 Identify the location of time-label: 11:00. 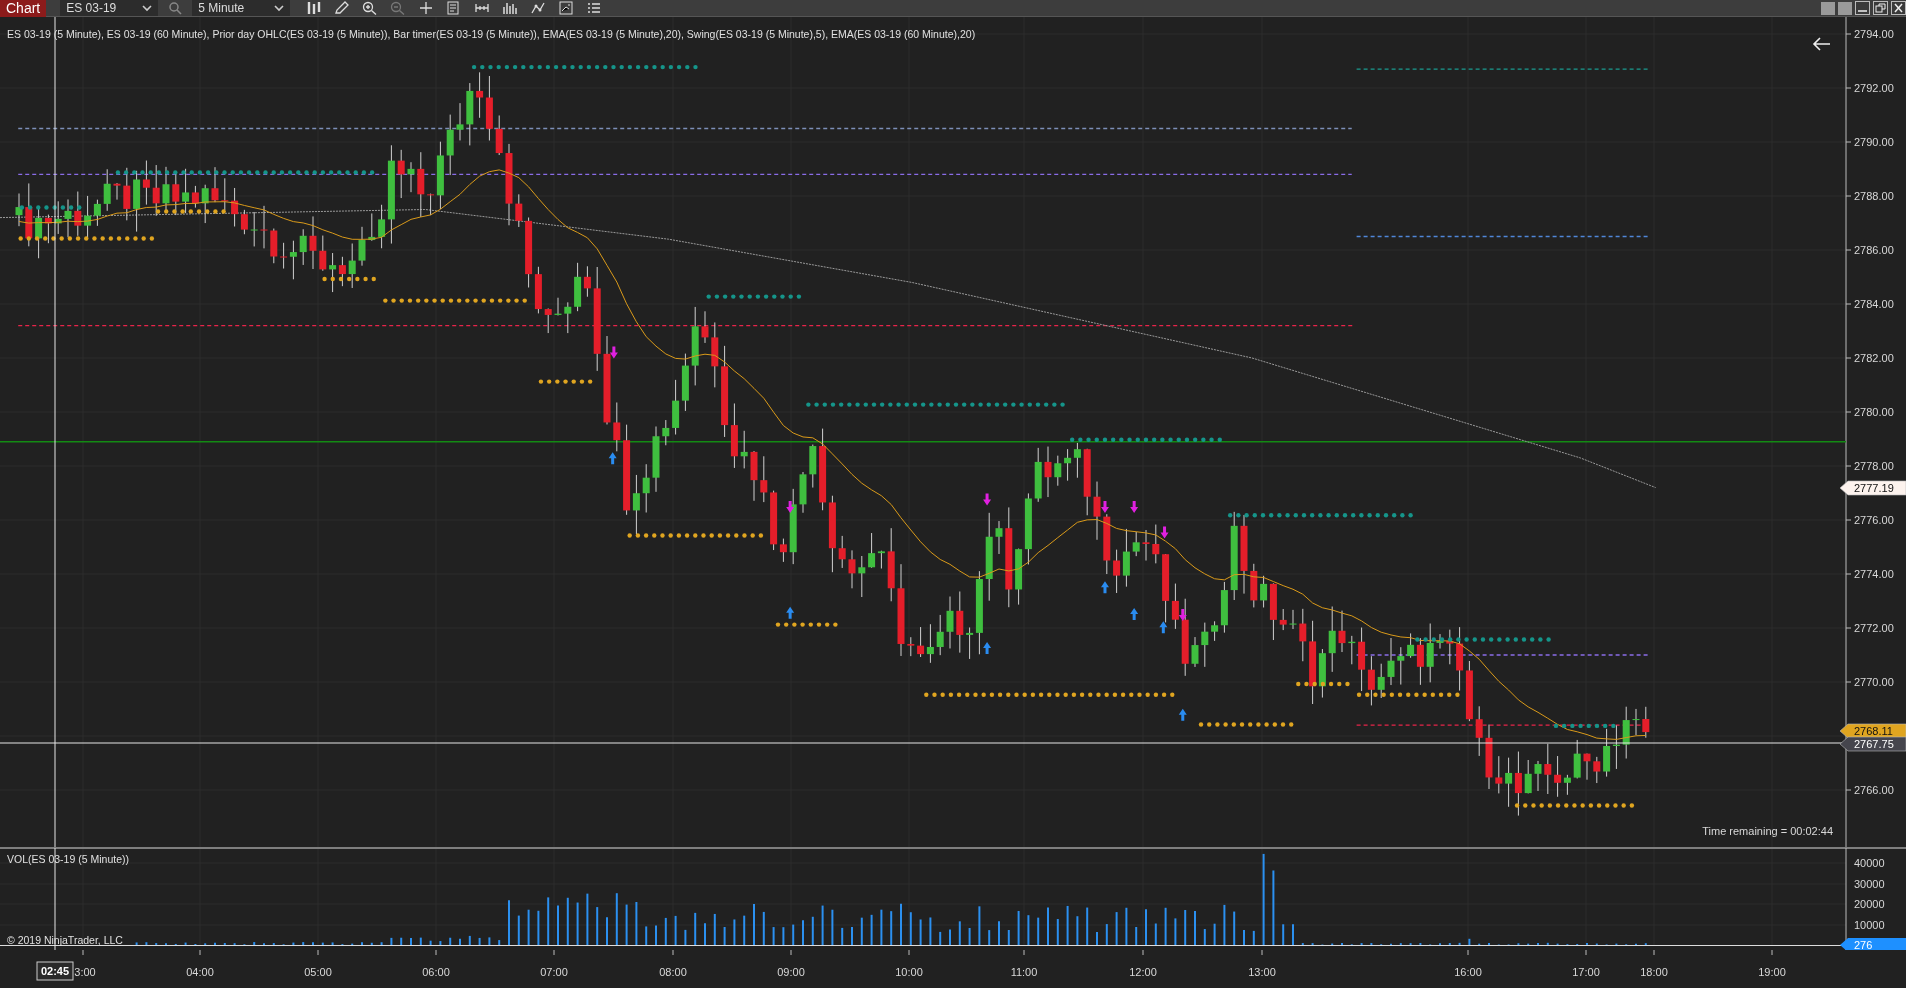
(1024, 972).